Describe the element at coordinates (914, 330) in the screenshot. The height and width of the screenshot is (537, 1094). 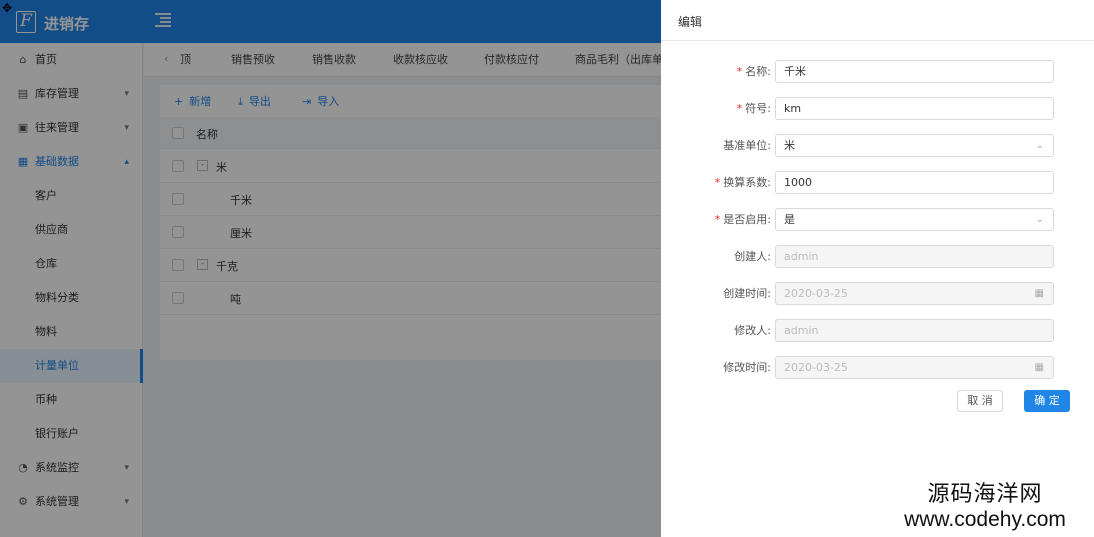
I see `modifier-input: admin` at that location.